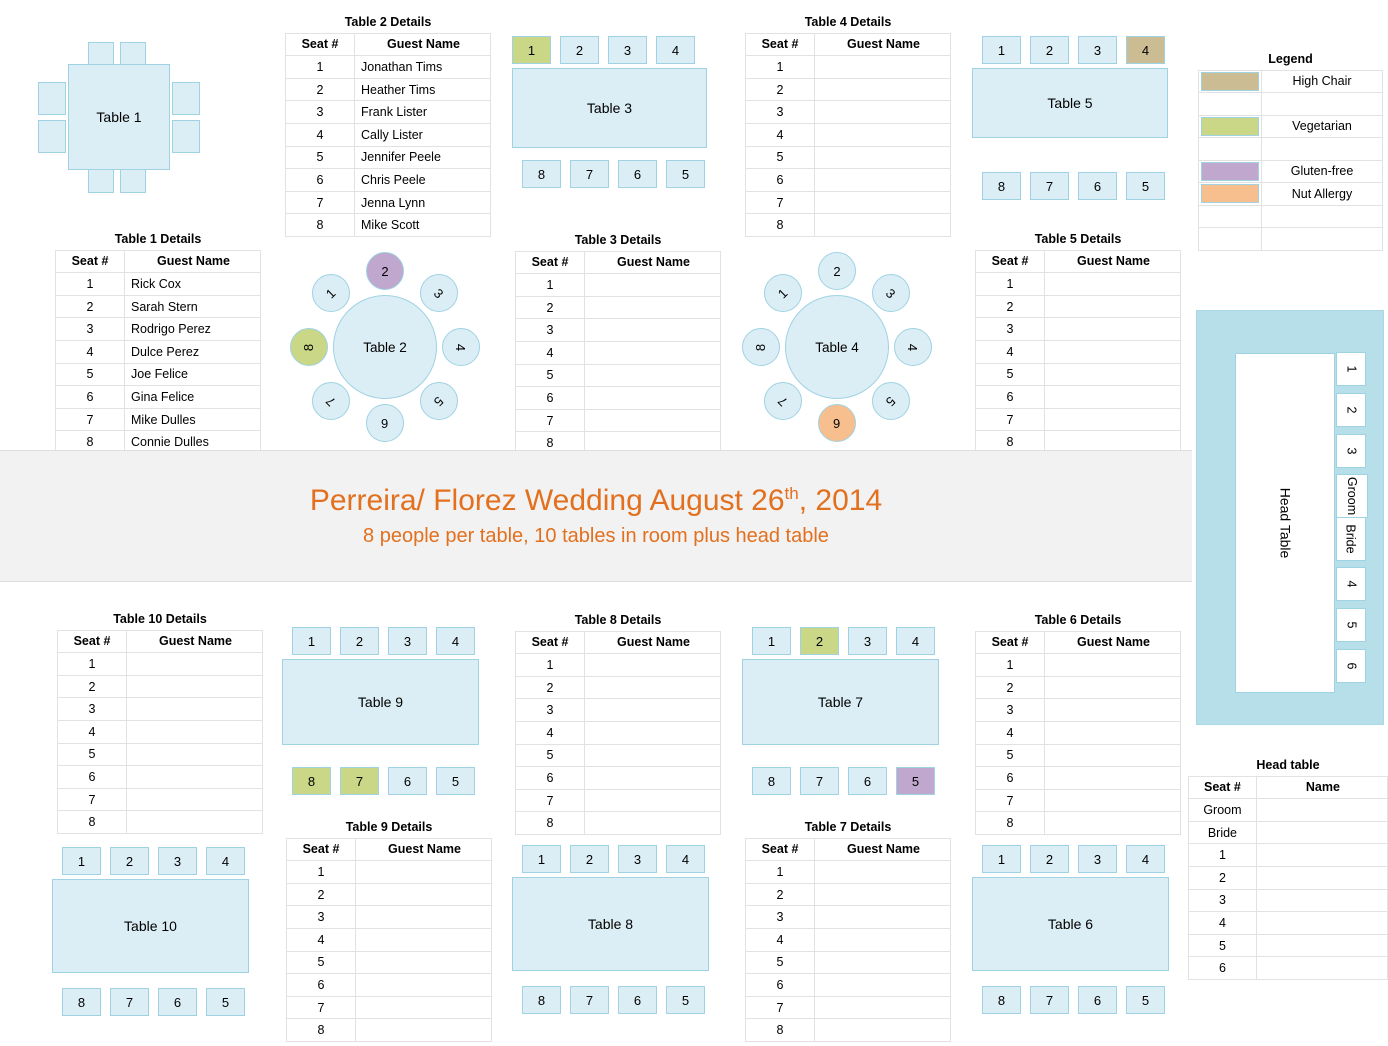 The height and width of the screenshot is (1046, 1388). What do you see at coordinates (158, 374) in the screenshot?
I see `table-row: 5 Joe Felice` at bounding box center [158, 374].